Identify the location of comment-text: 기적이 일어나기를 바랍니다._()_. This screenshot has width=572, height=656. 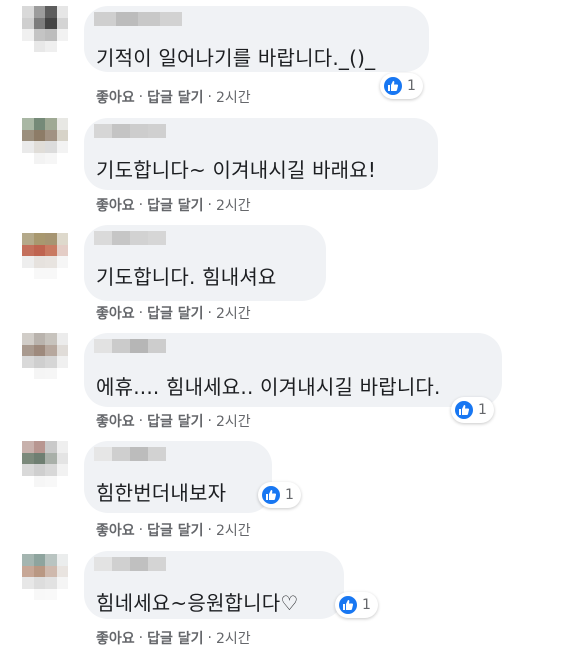
(236, 58).